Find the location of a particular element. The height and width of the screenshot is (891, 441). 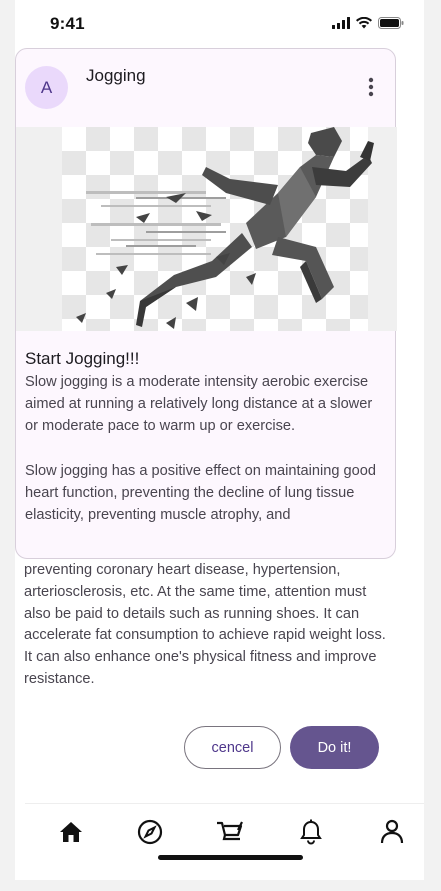

nav-item-home is located at coordinates (71, 832).